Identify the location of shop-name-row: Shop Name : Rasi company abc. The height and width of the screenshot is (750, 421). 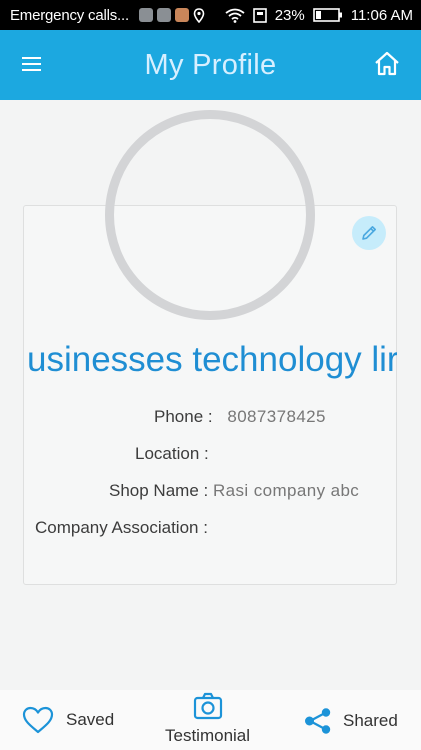
(234, 491).